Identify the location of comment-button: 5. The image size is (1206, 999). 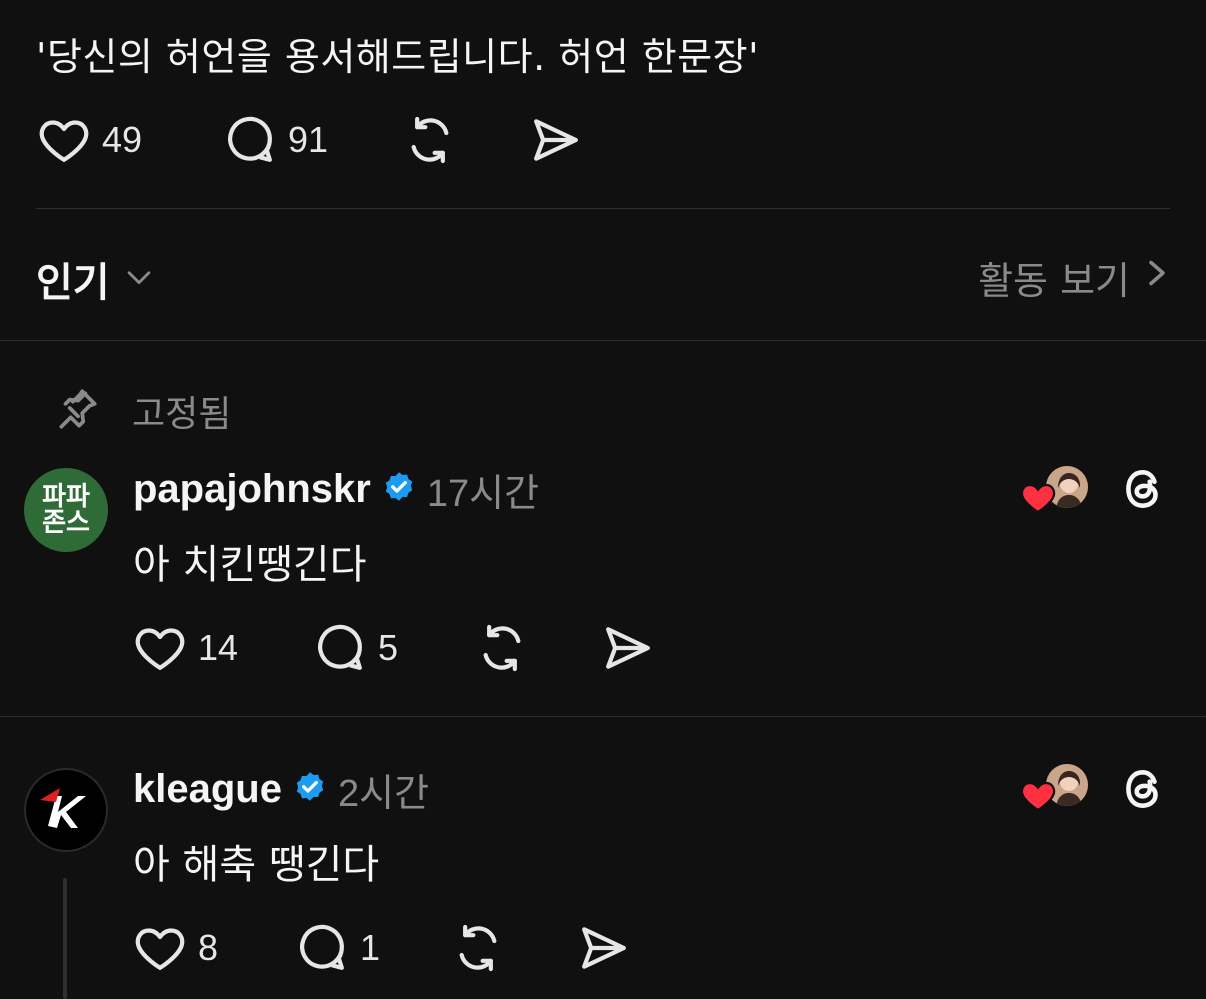
(355, 648).